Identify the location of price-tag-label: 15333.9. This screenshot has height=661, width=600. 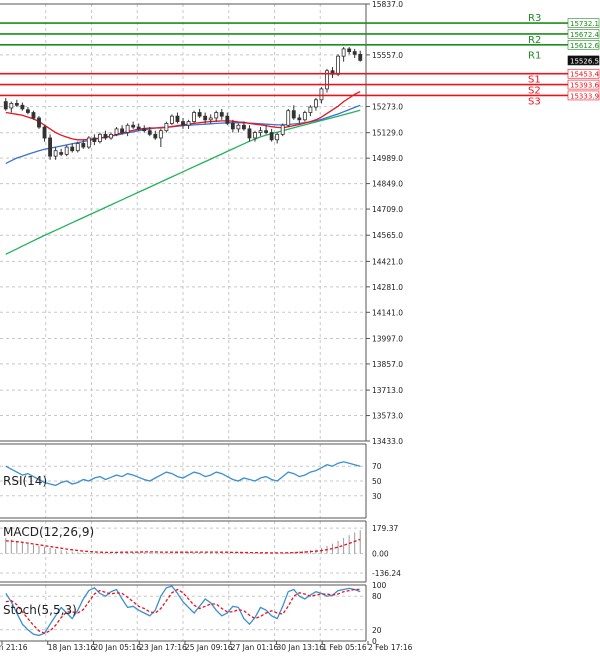
(584, 96).